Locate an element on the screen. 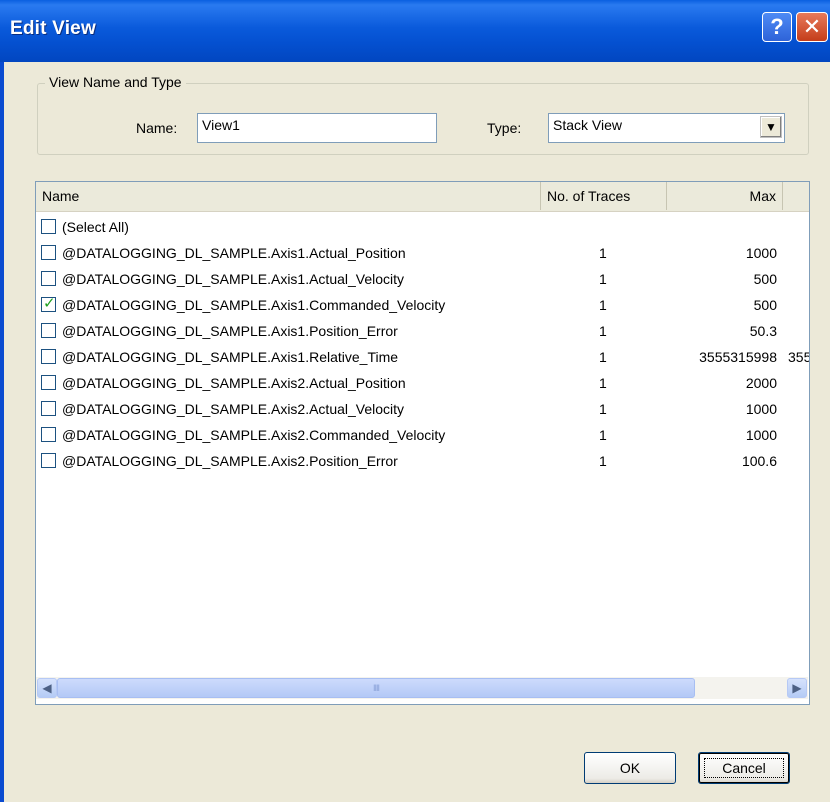 This screenshot has height=802, width=830. horizontal-scrollbar: ◀ IIII ▶ is located at coordinates (422, 688).